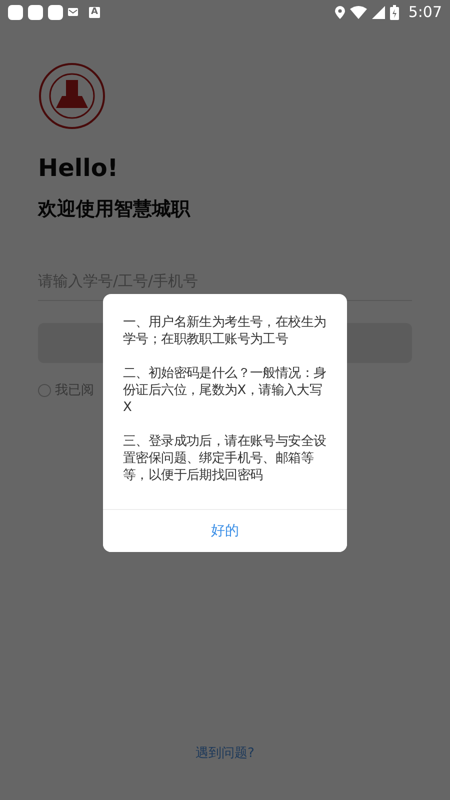  I want to click on location-icon, so click(340, 12).